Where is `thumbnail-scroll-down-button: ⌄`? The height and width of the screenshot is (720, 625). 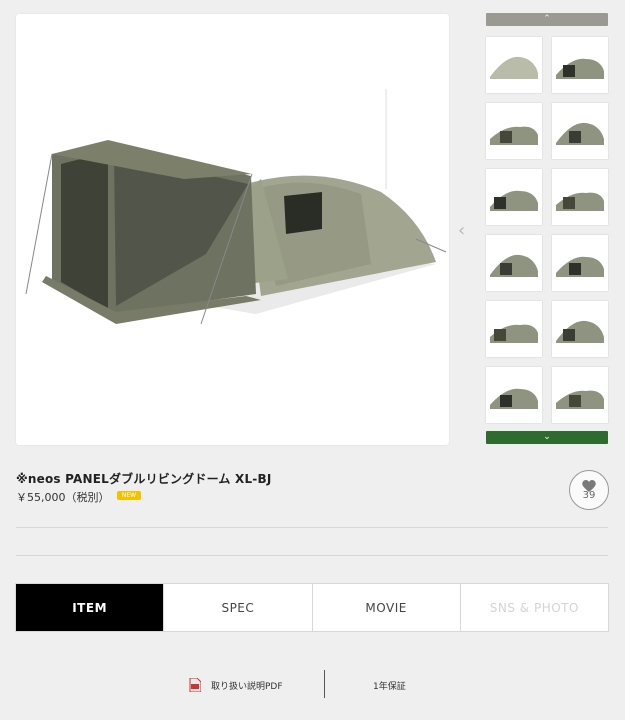
thumbnail-scroll-down-button: ⌄ is located at coordinates (547, 437).